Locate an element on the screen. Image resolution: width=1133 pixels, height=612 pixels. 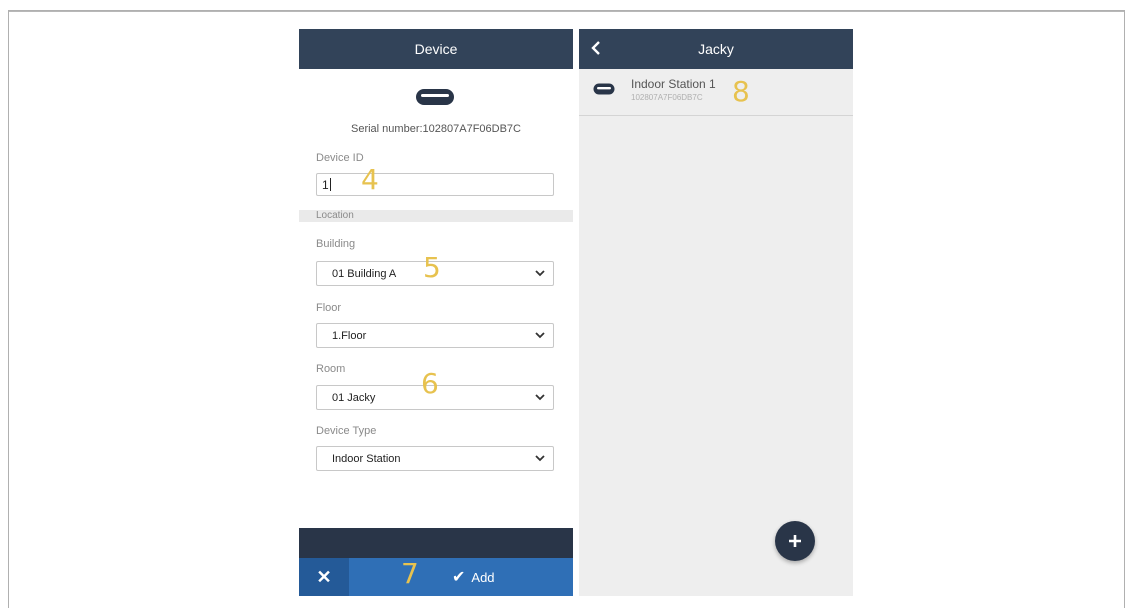
chevron-left-icon is located at coordinates (596, 48).